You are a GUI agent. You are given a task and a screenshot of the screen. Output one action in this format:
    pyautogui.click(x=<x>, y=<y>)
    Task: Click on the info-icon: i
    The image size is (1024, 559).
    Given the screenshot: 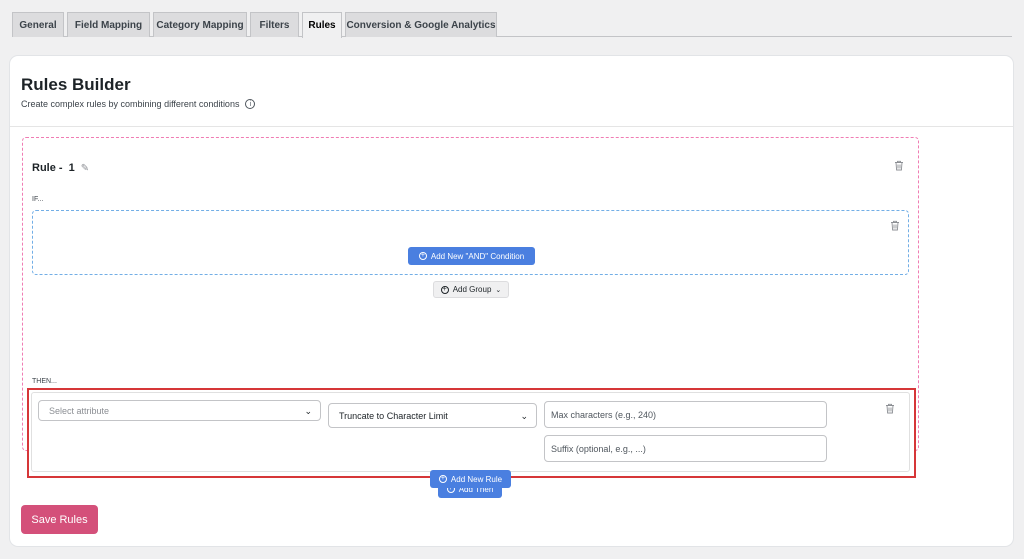 What is the action you would take?
    pyautogui.click(x=250, y=104)
    